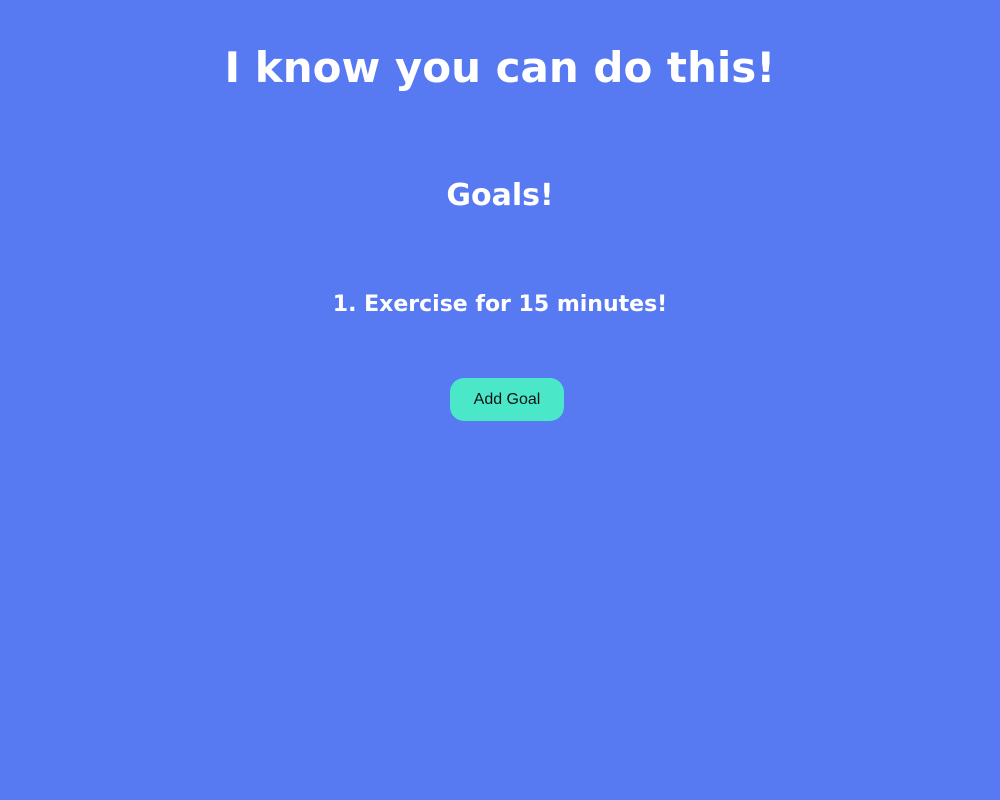  Describe the element at coordinates (507, 399) in the screenshot. I see `add-goal-button: Add Goal` at that location.